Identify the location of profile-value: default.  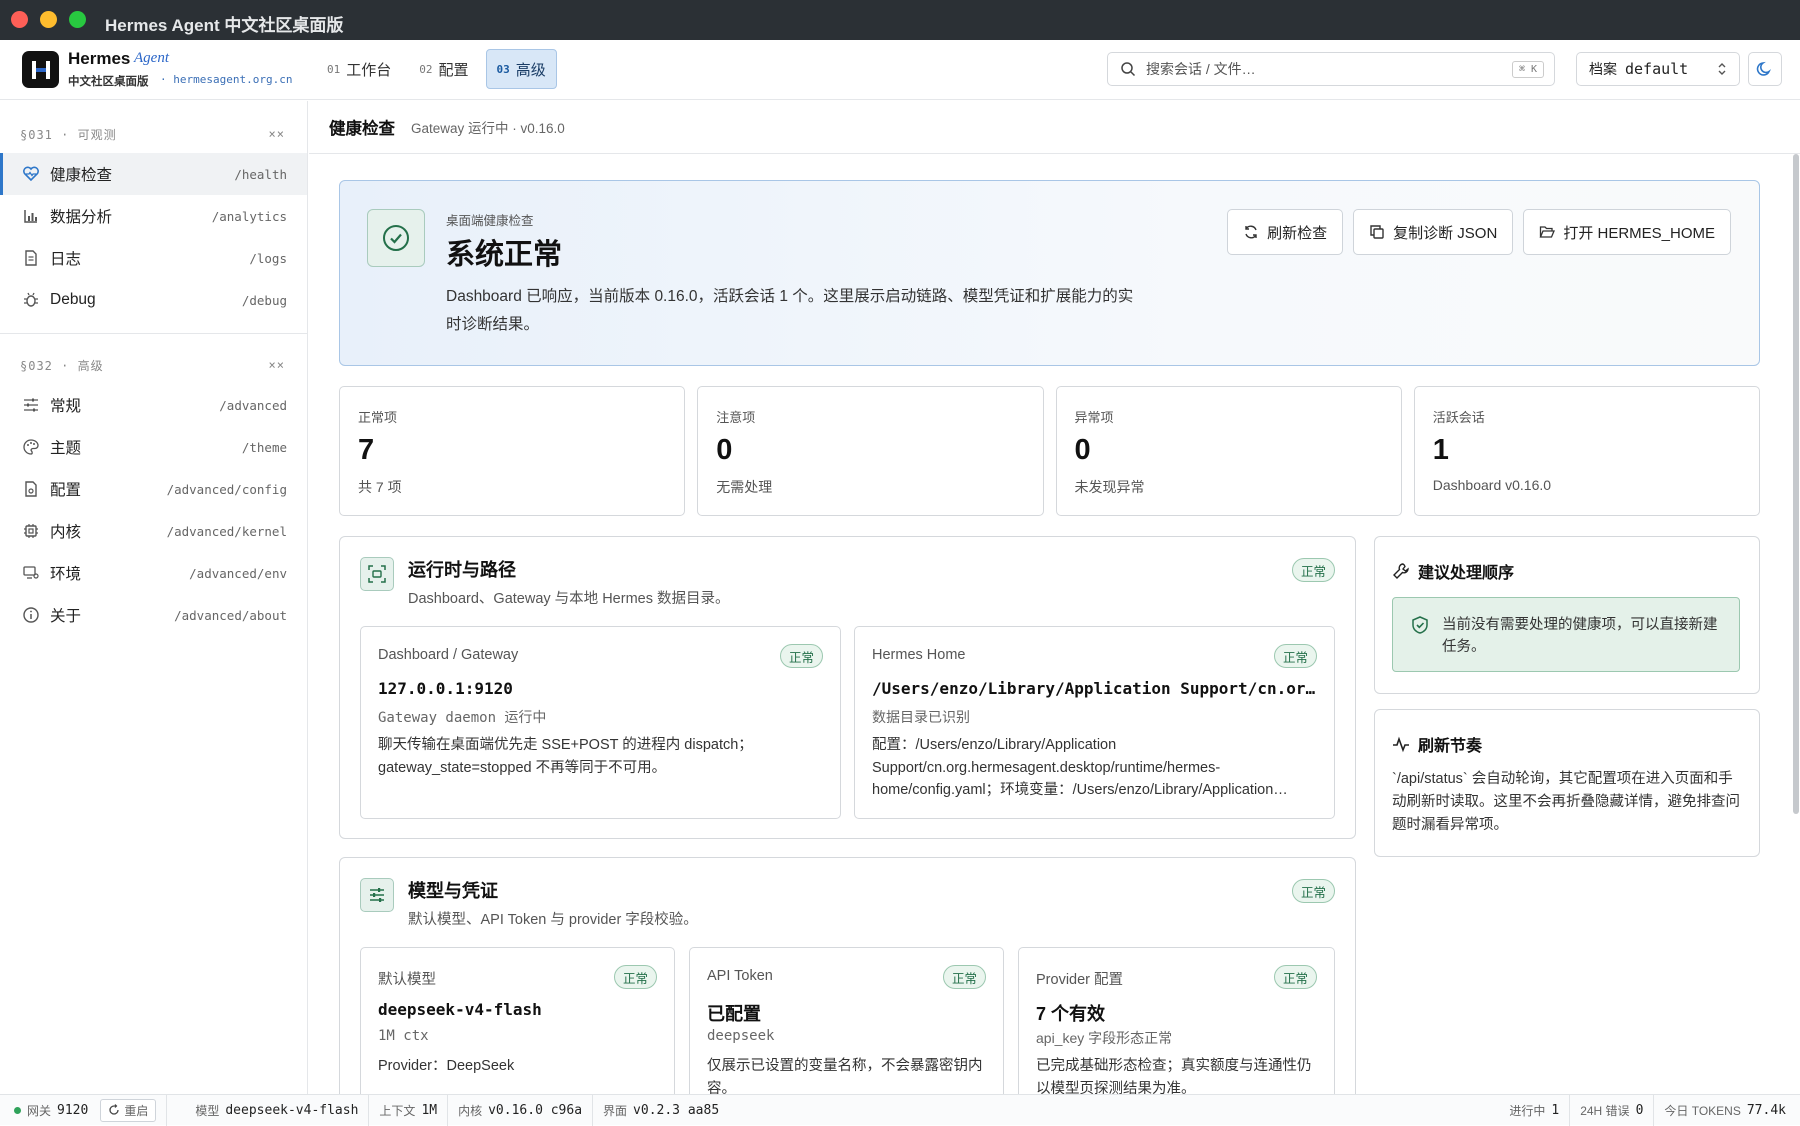
(1657, 69).